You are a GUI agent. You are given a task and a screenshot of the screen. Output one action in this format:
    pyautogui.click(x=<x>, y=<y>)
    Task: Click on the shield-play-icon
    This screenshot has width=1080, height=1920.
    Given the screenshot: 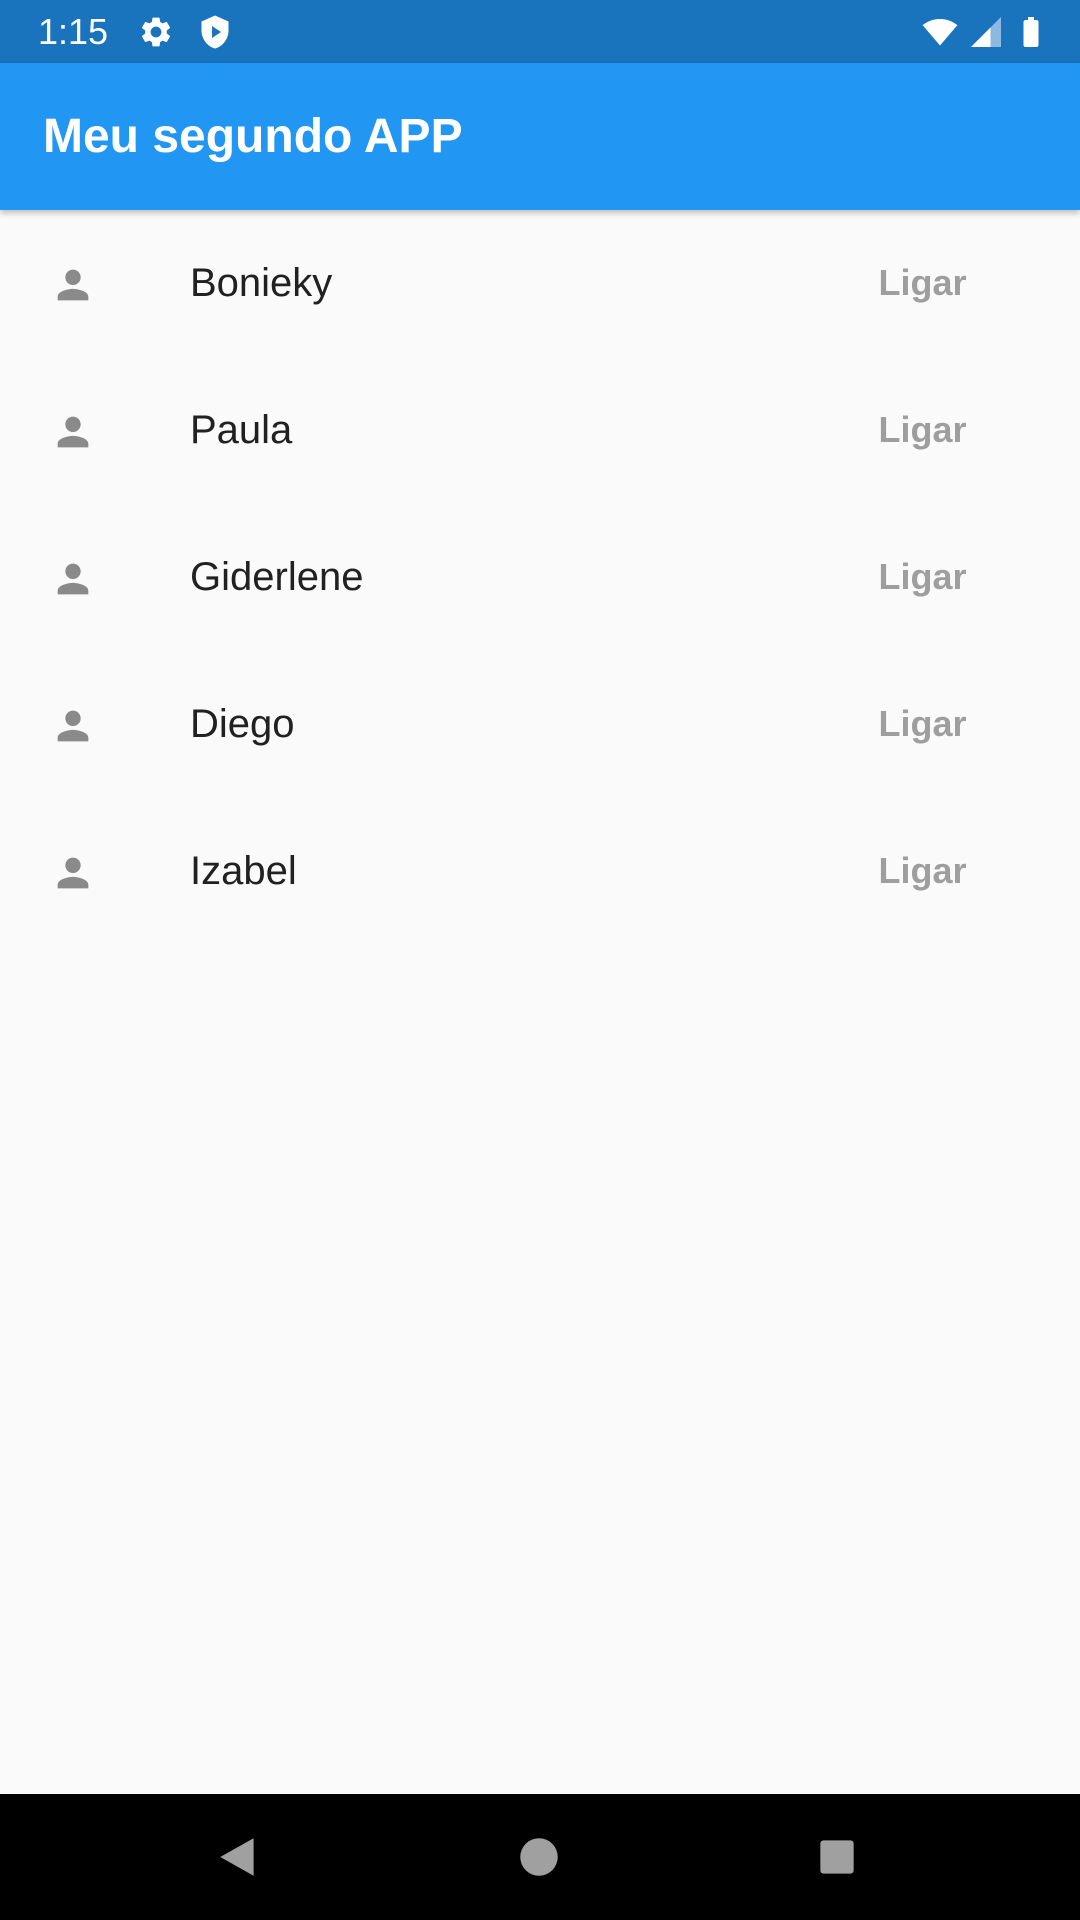 What is the action you would take?
    pyautogui.click(x=215, y=32)
    